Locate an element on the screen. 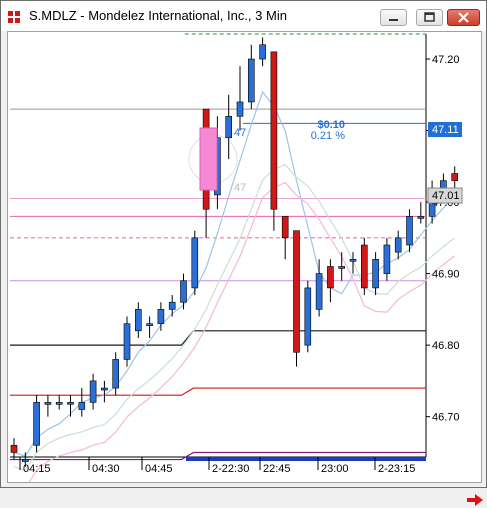  time-tick-label: 04:15 is located at coordinates (37, 469).